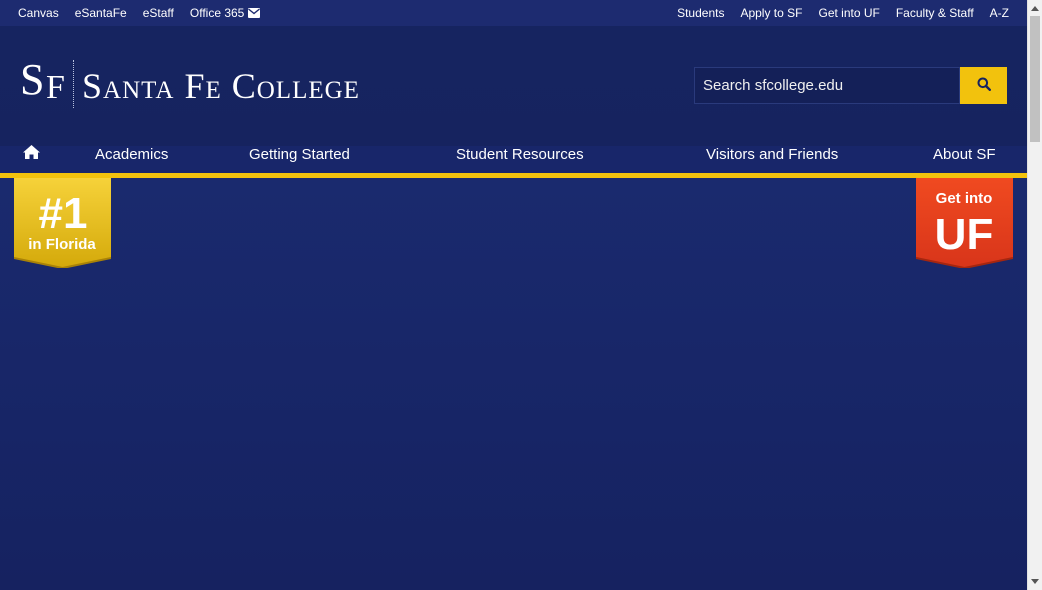 The image size is (1042, 590). Describe the element at coordinates (1035, 79) in the screenshot. I see `scrollbar-thumb` at that location.